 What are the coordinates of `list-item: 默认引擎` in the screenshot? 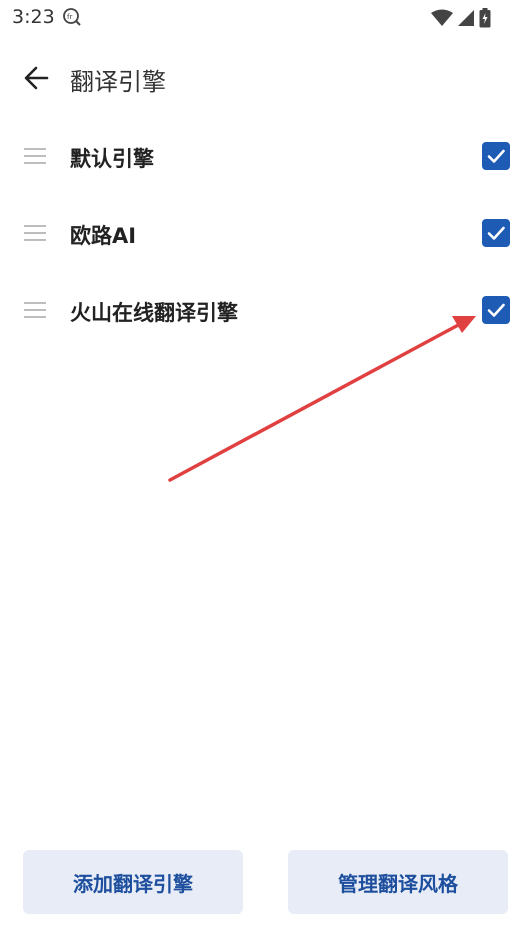 It's located at (265, 156).